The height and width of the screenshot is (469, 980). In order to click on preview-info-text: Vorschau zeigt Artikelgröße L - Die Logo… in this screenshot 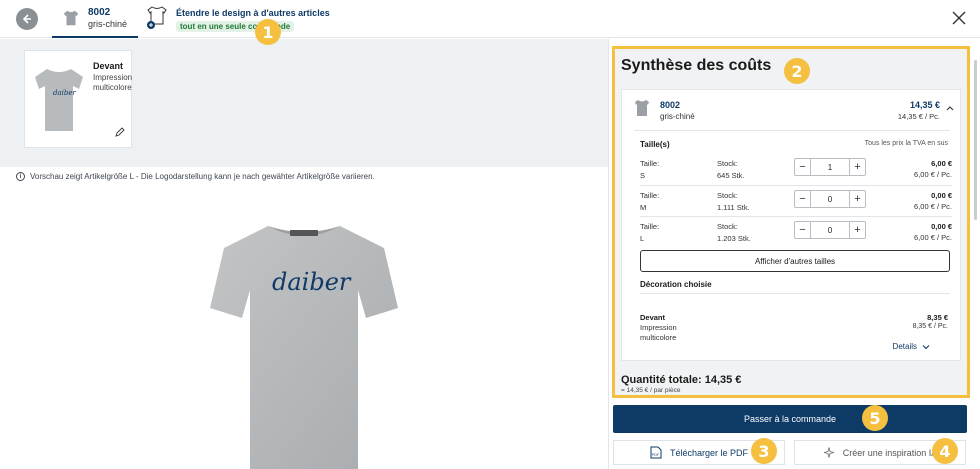, I will do `click(202, 176)`.